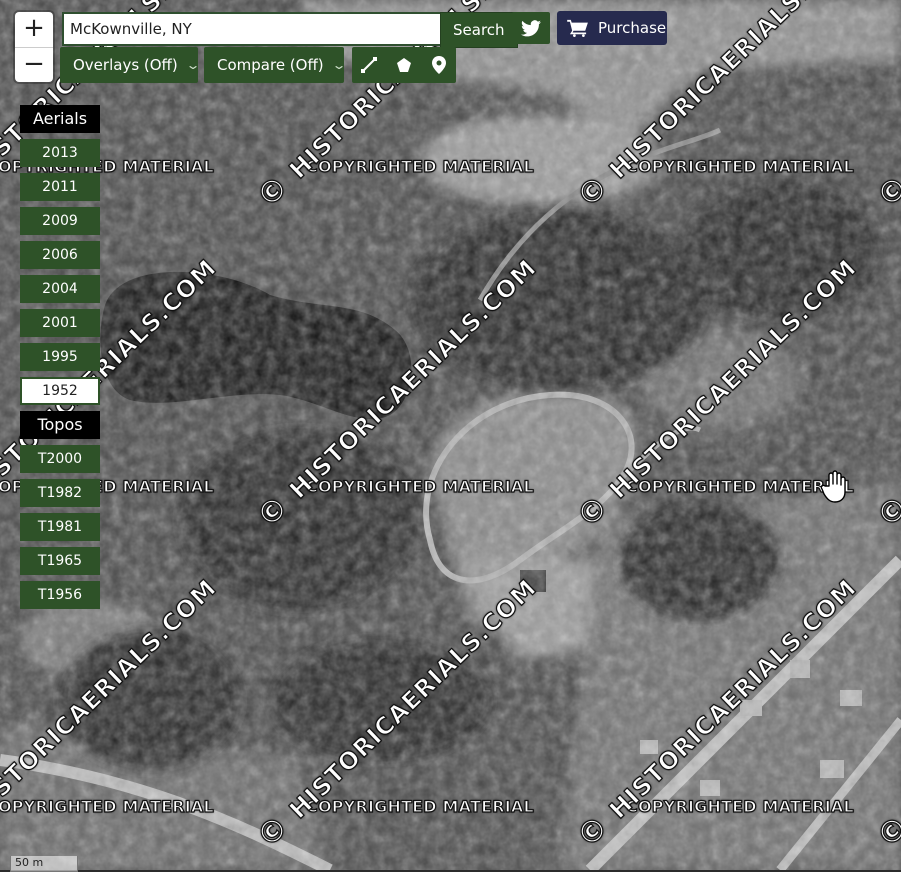  I want to click on overlays-dropdown: Overlays (Off) ⌄, so click(130, 65).